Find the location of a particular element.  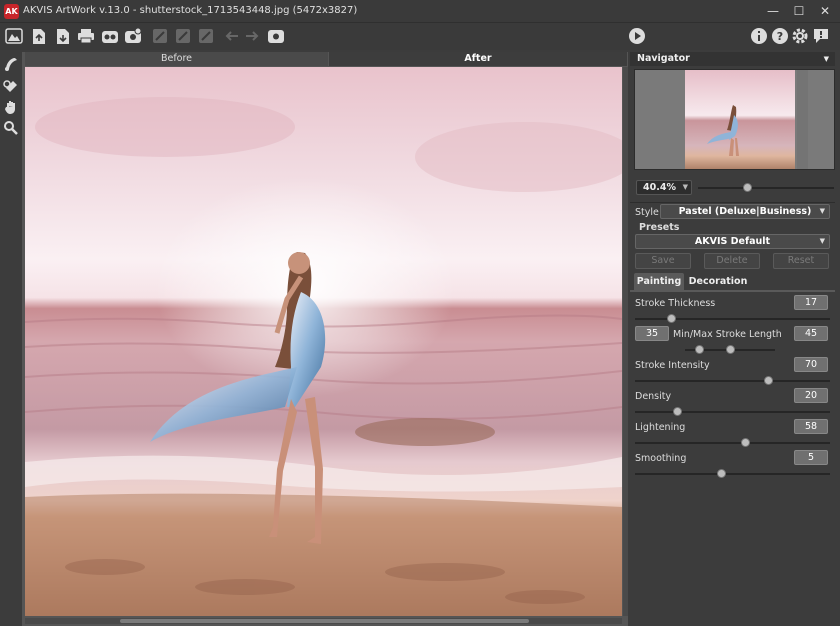

save-file-icon is located at coordinates (63, 36).